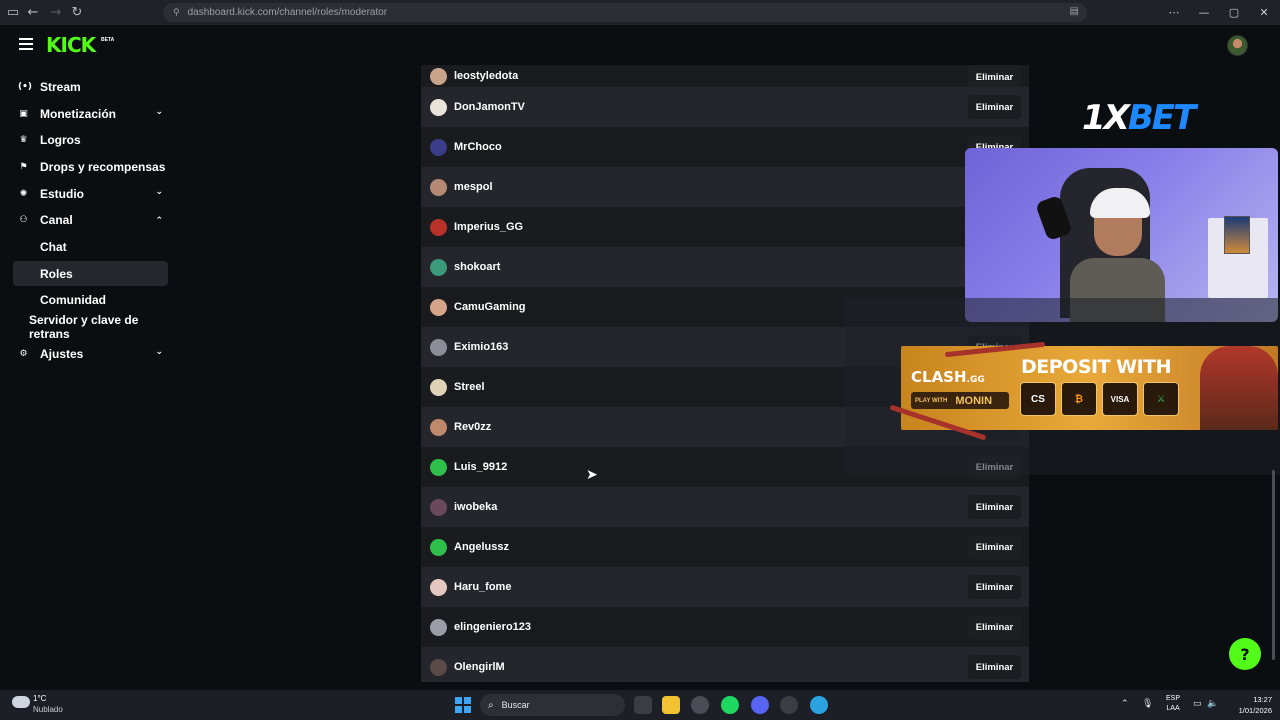 The image size is (1280, 720). I want to click on volume-icon: 🔈, so click(1212, 704).